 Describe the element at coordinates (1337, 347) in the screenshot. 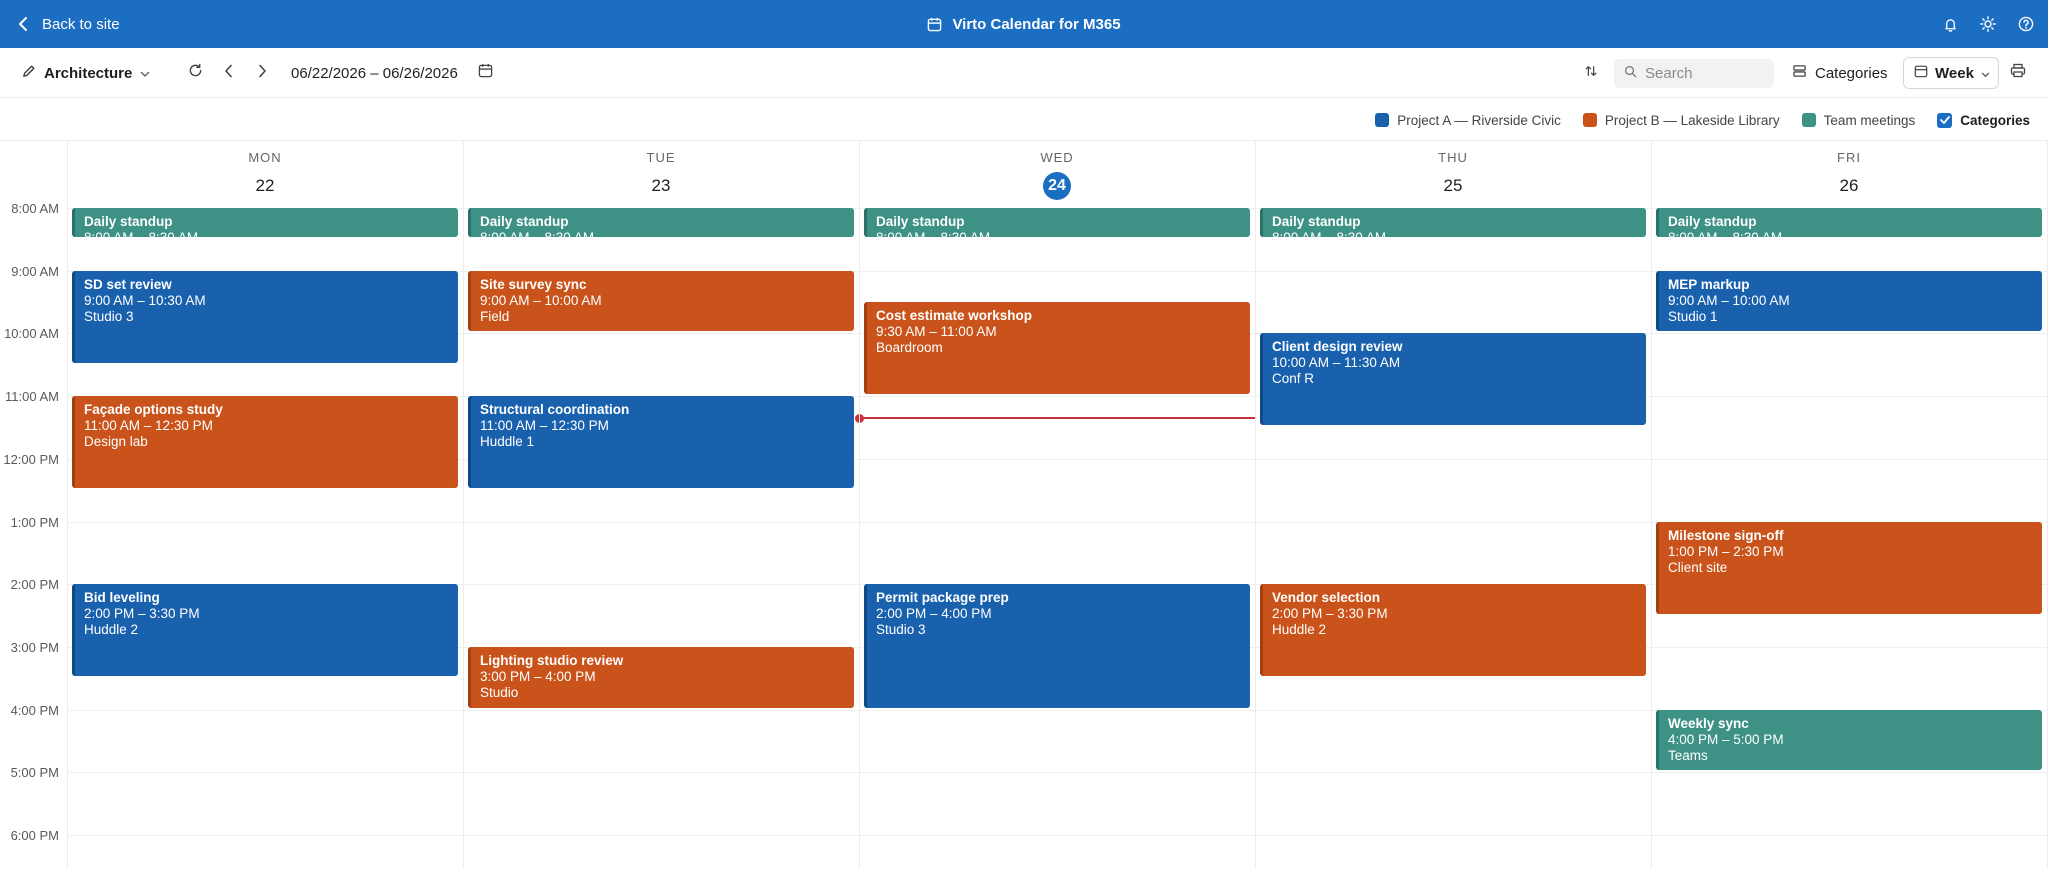

I see `event-title: Client design review` at that location.